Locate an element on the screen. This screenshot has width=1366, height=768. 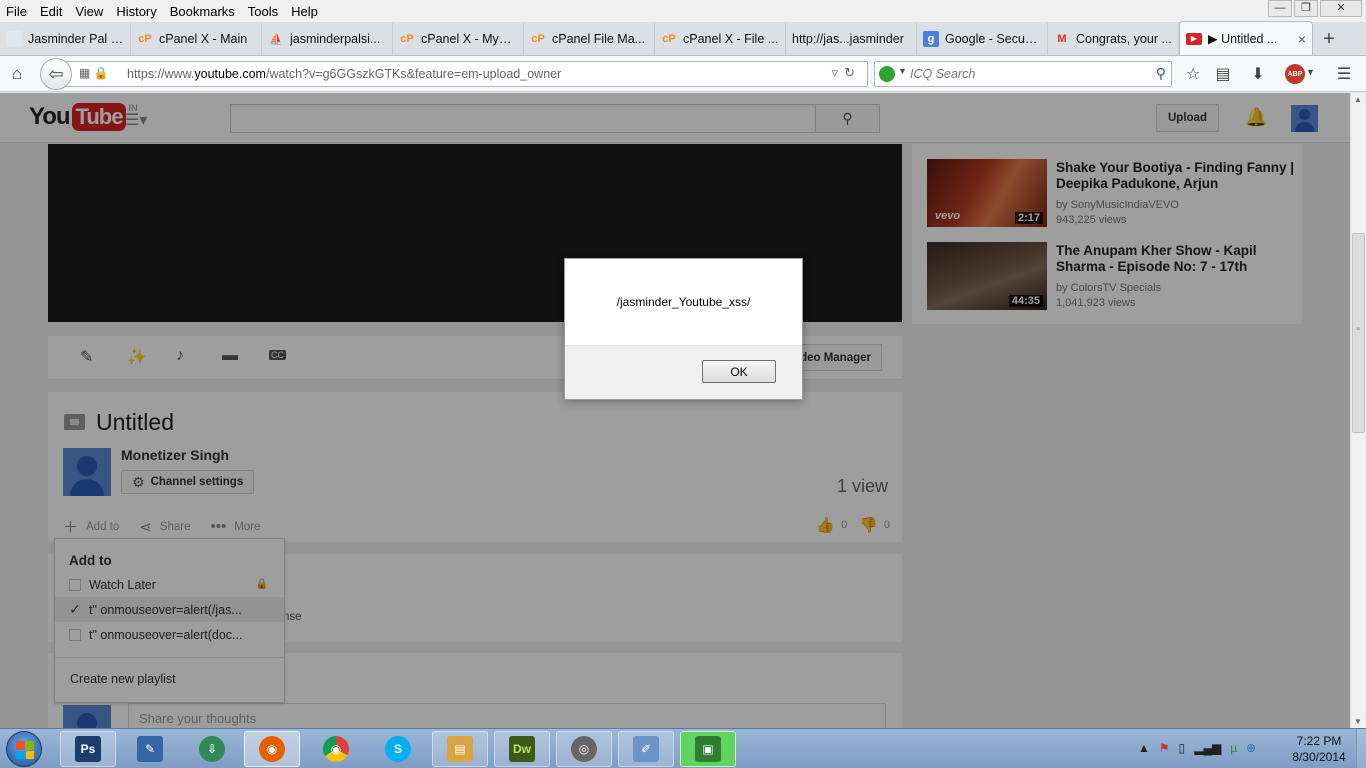
gmail-icon: M is located at coordinates (1062, 39).